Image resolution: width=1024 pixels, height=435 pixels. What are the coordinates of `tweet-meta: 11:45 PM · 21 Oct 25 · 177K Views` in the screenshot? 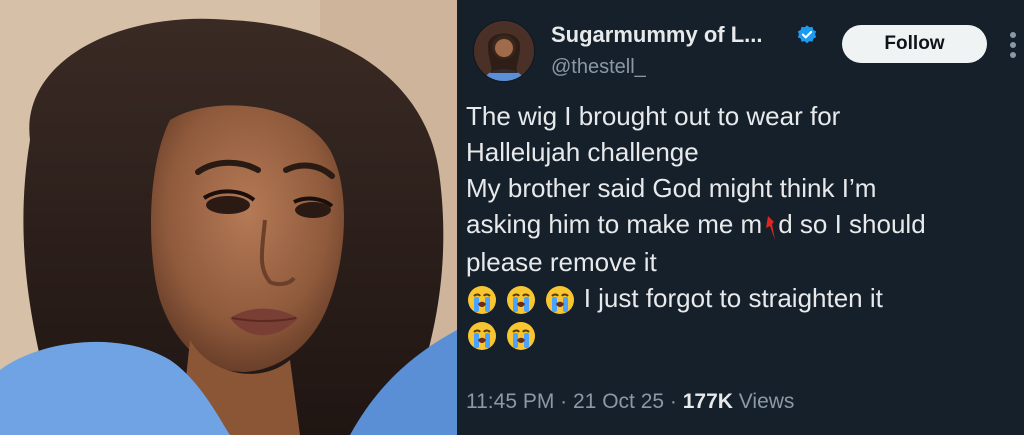 It's located at (630, 402).